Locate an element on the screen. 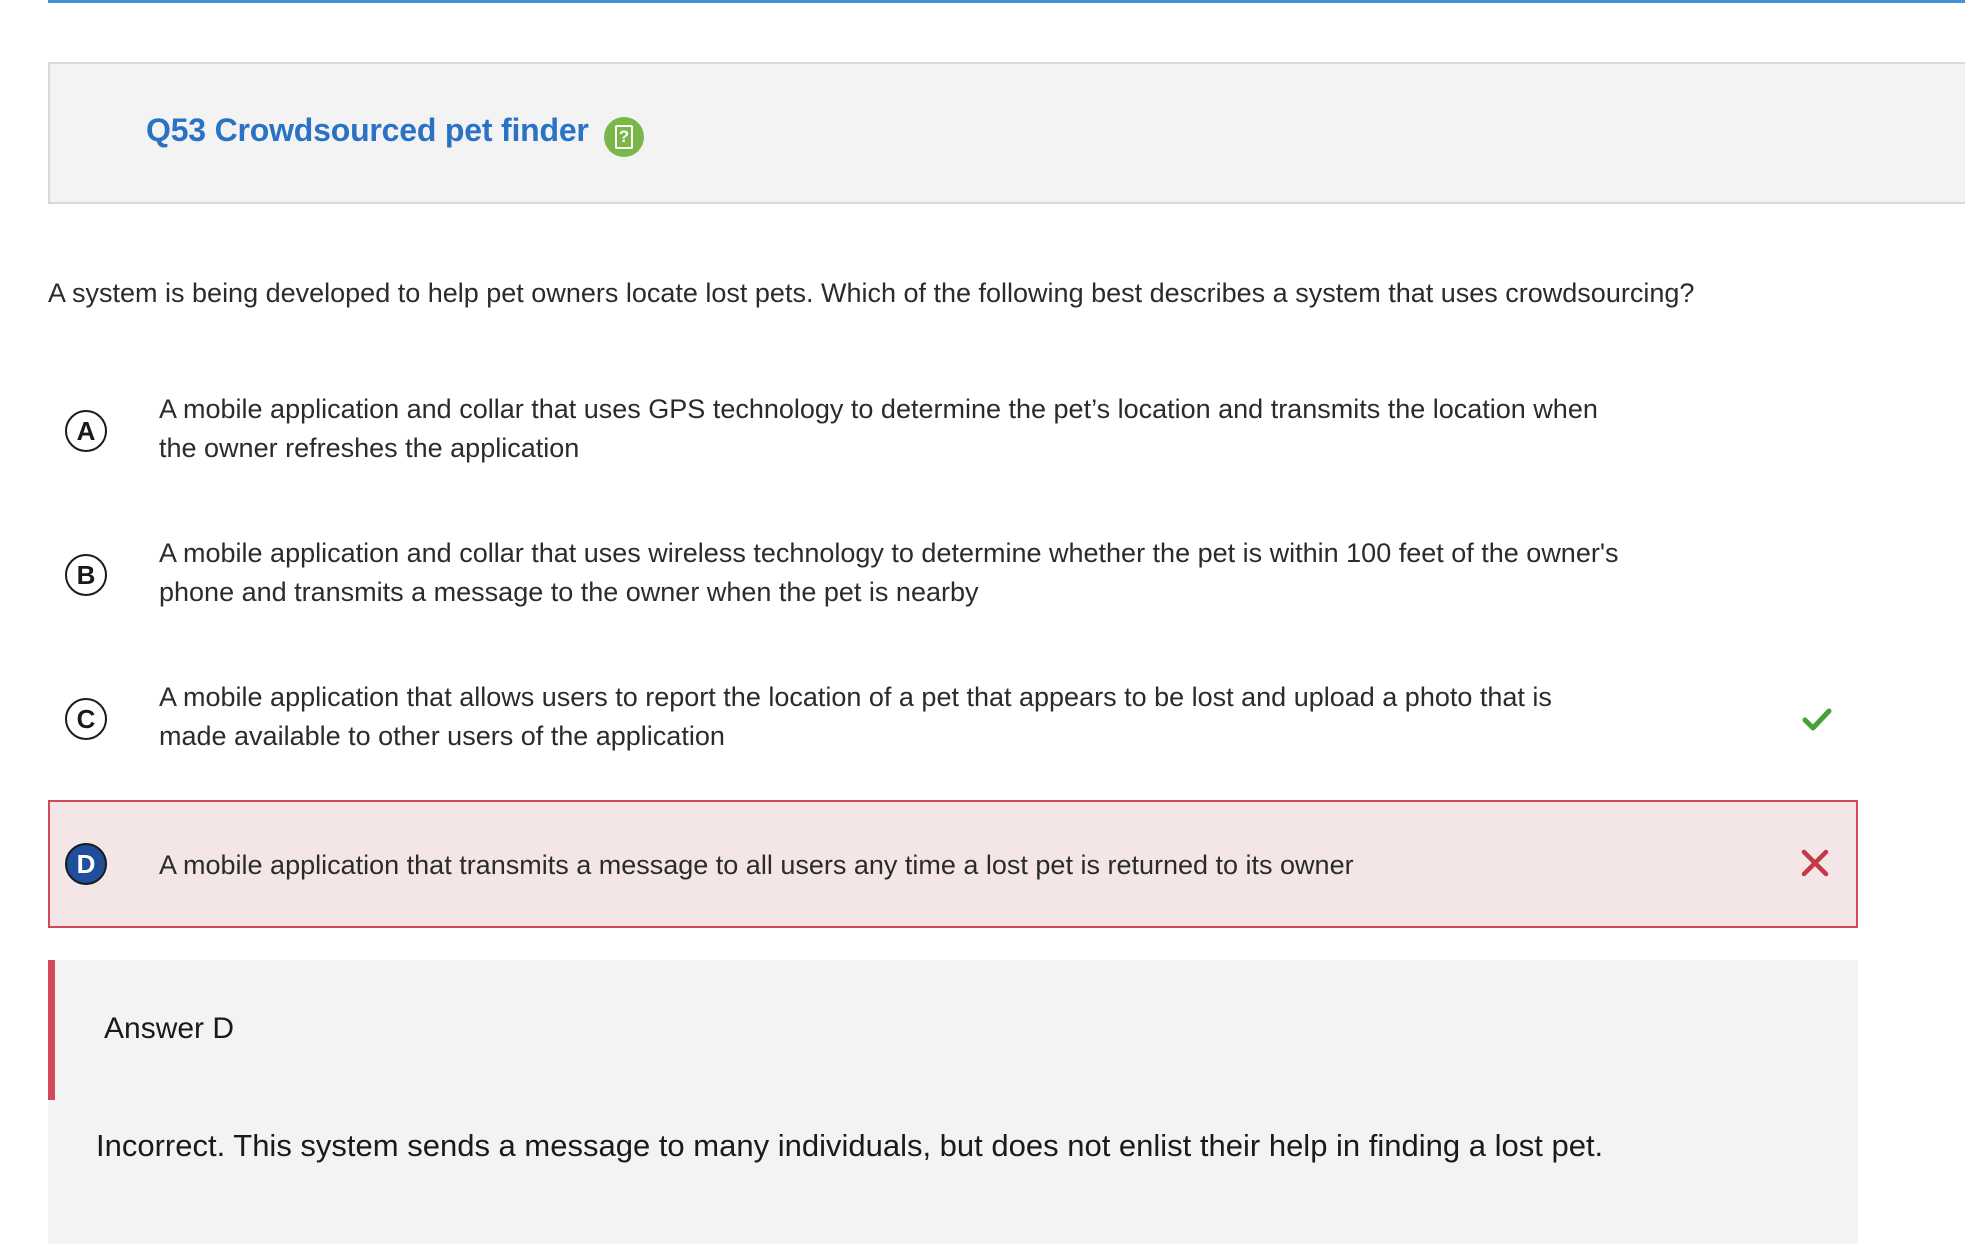 The width and height of the screenshot is (1965, 1244). top-accent-rule is located at coordinates (1006, 1).